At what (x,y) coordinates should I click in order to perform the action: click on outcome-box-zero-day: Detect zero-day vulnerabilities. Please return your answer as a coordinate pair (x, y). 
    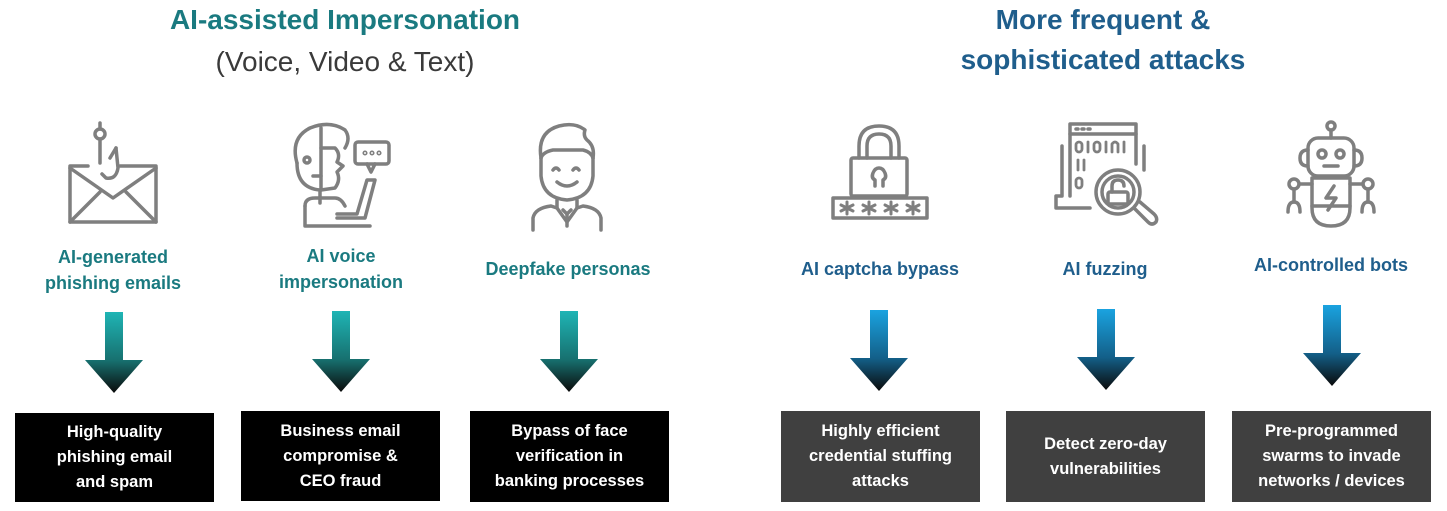
    Looking at the image, I should click on (1105, 456).